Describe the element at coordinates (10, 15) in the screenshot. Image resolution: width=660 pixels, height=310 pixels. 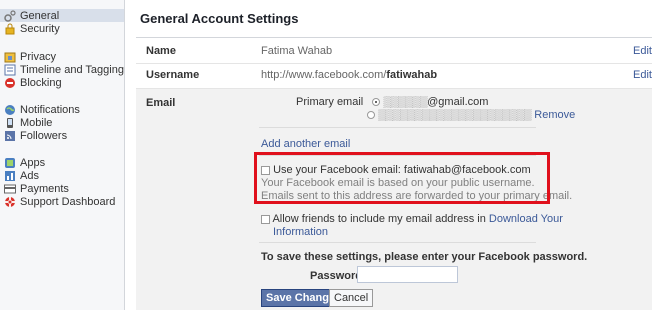
I see `general-gear-icon` at that location.